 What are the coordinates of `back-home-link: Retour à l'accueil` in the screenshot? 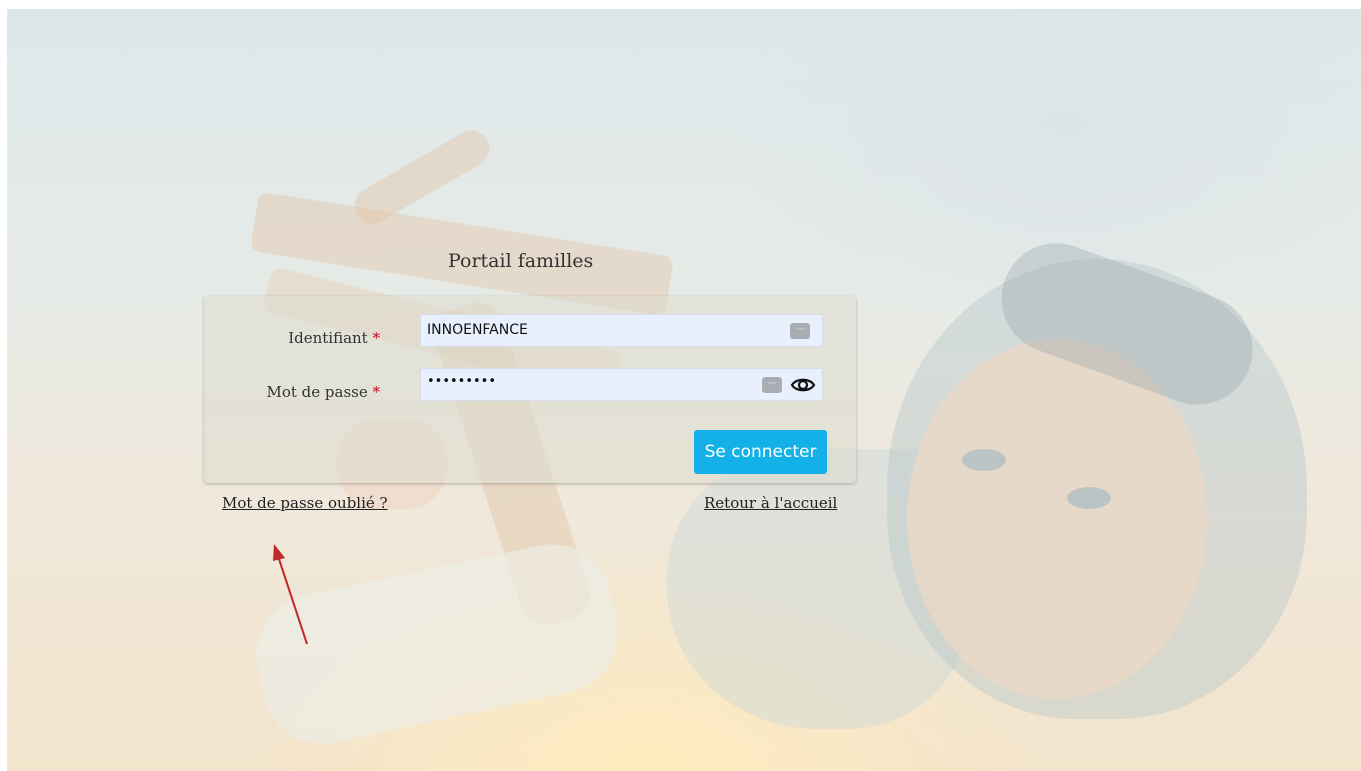 It's located at (770, 503).